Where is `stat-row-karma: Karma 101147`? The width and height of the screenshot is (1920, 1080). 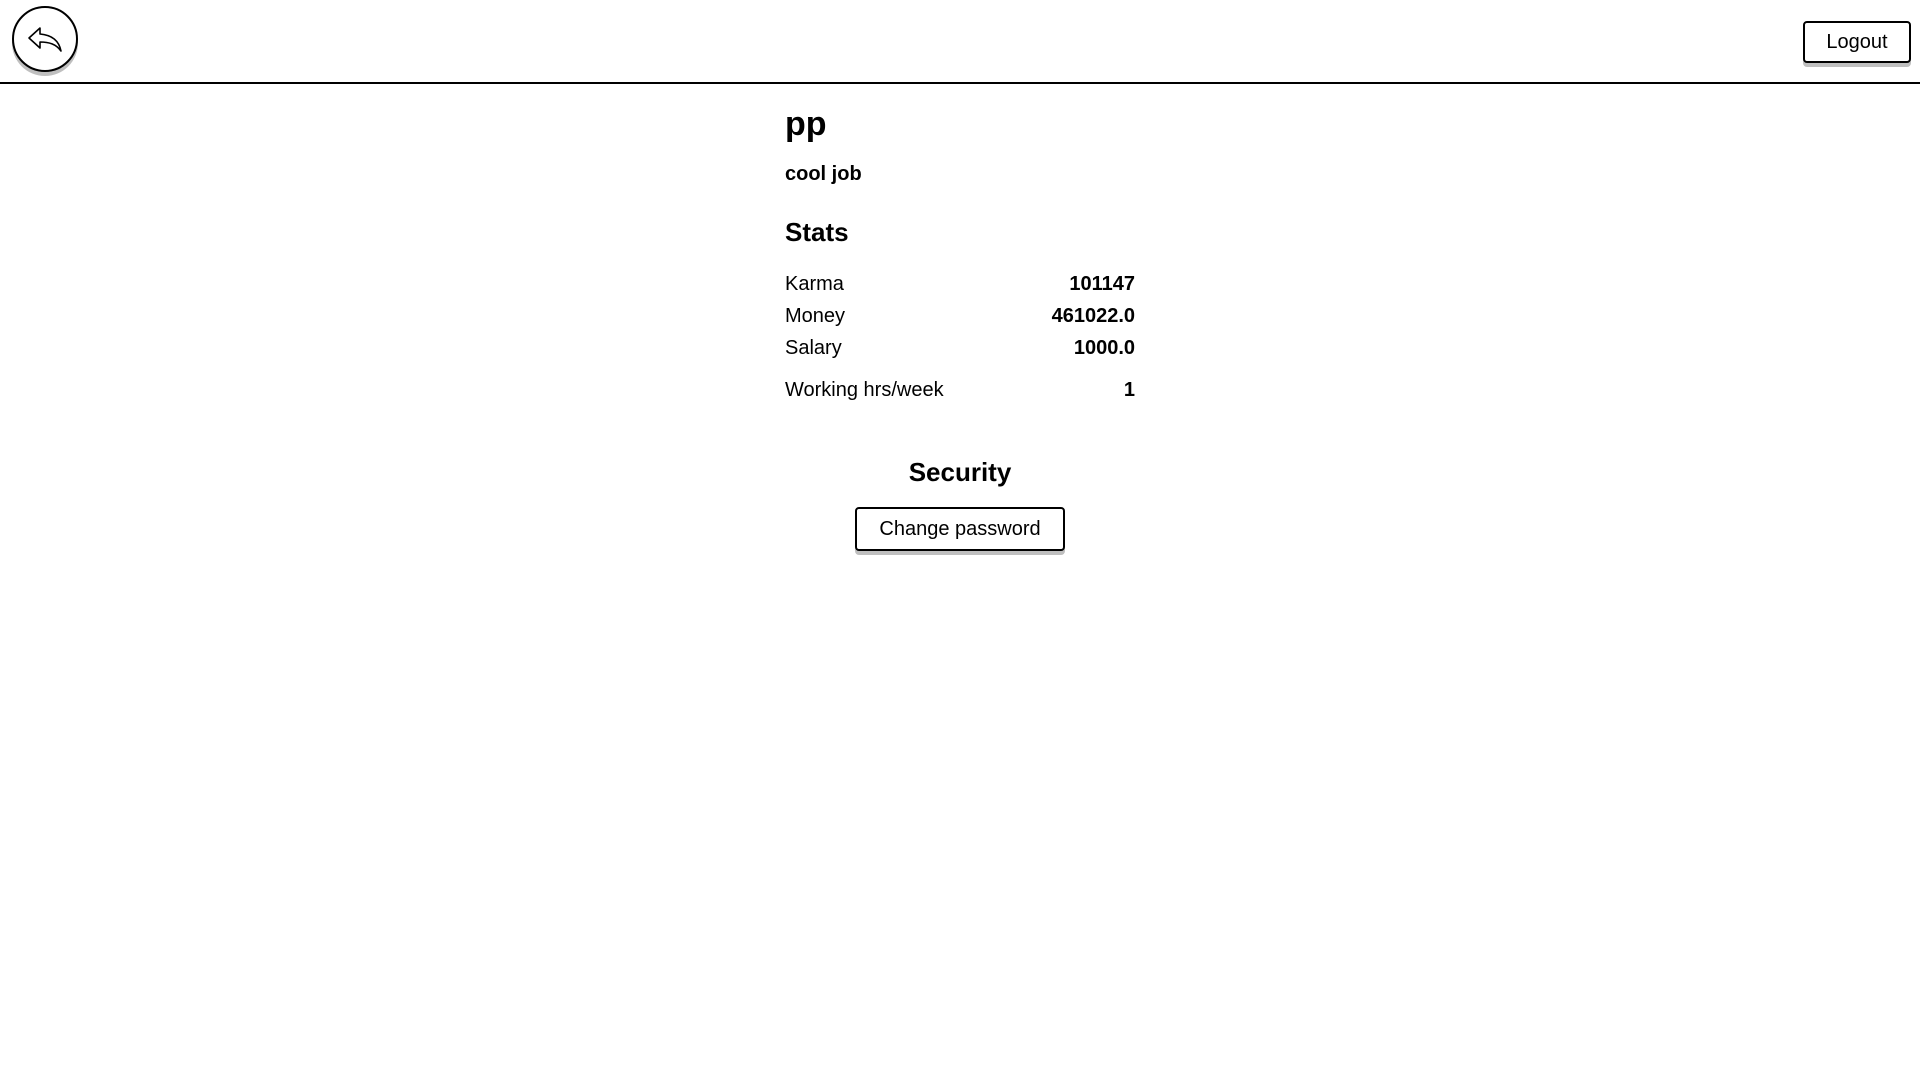
stat-row-karma: Karma 101147 is located at coordinates (960, 284).